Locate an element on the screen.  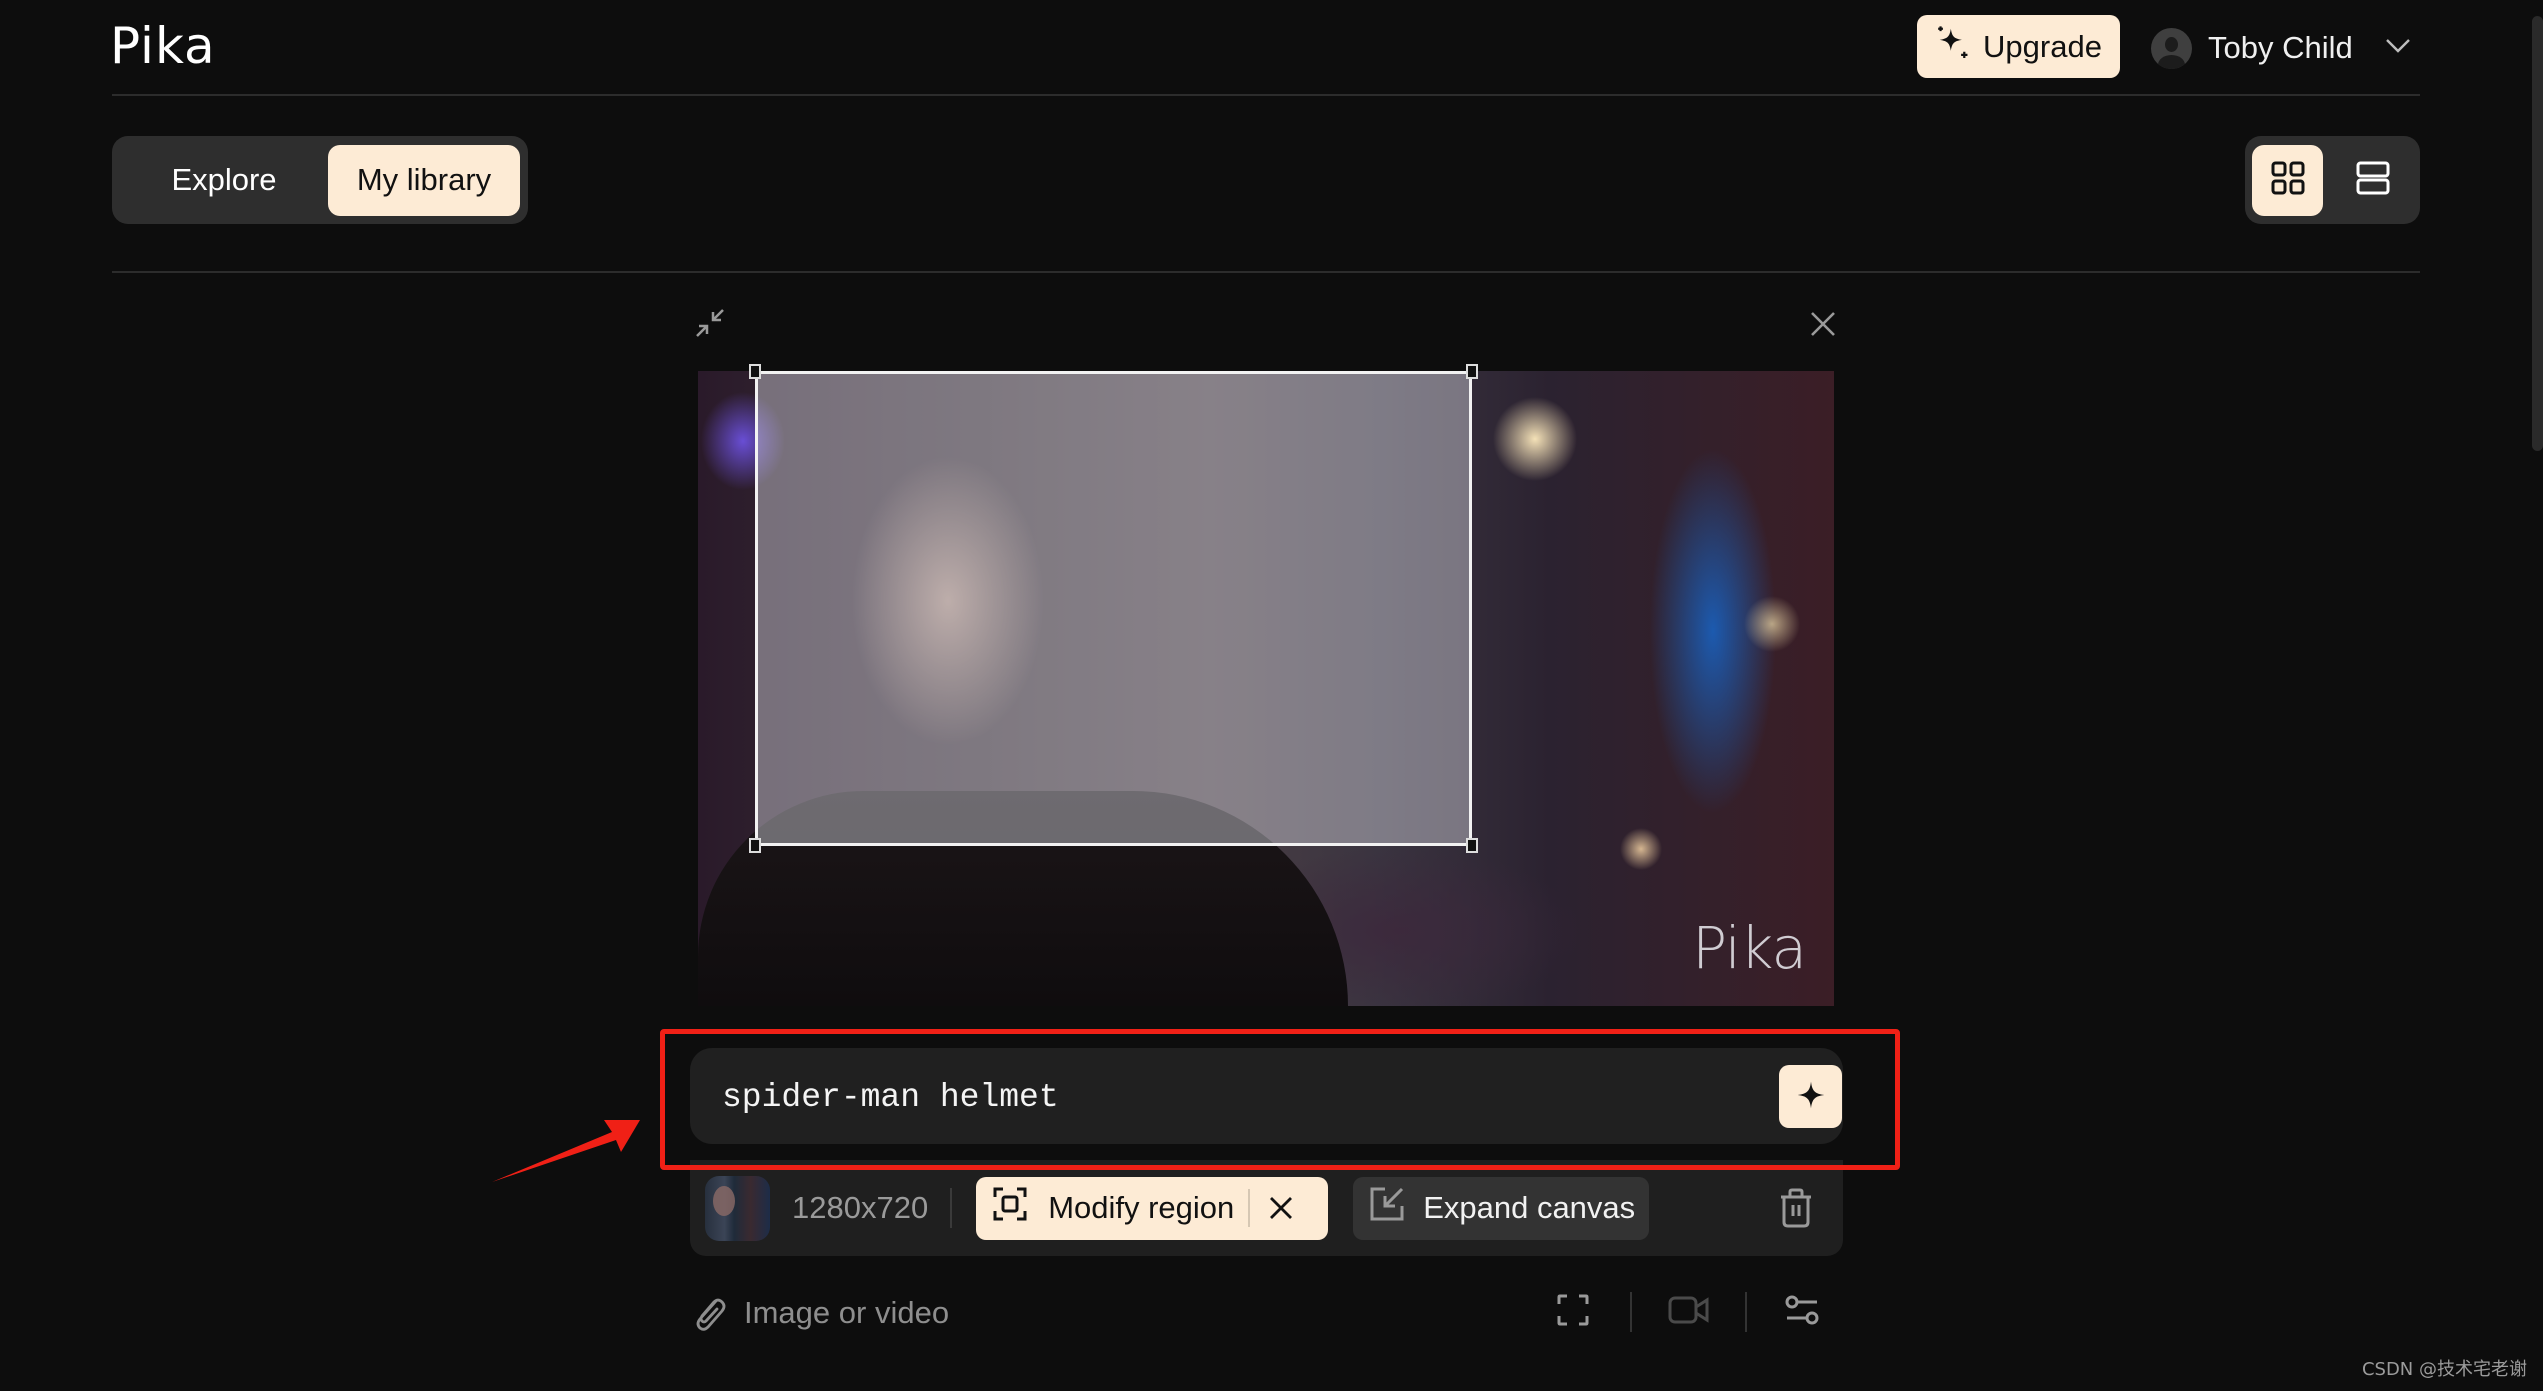
delete-button is located at coordinates (1796, 1210).